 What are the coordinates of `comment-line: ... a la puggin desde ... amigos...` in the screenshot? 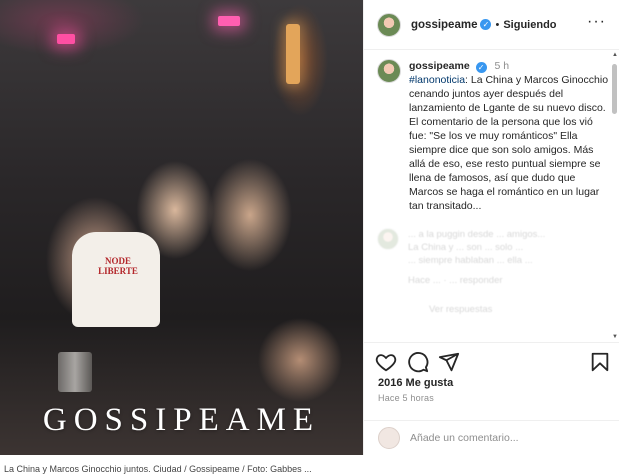 It's located at (477, 234).